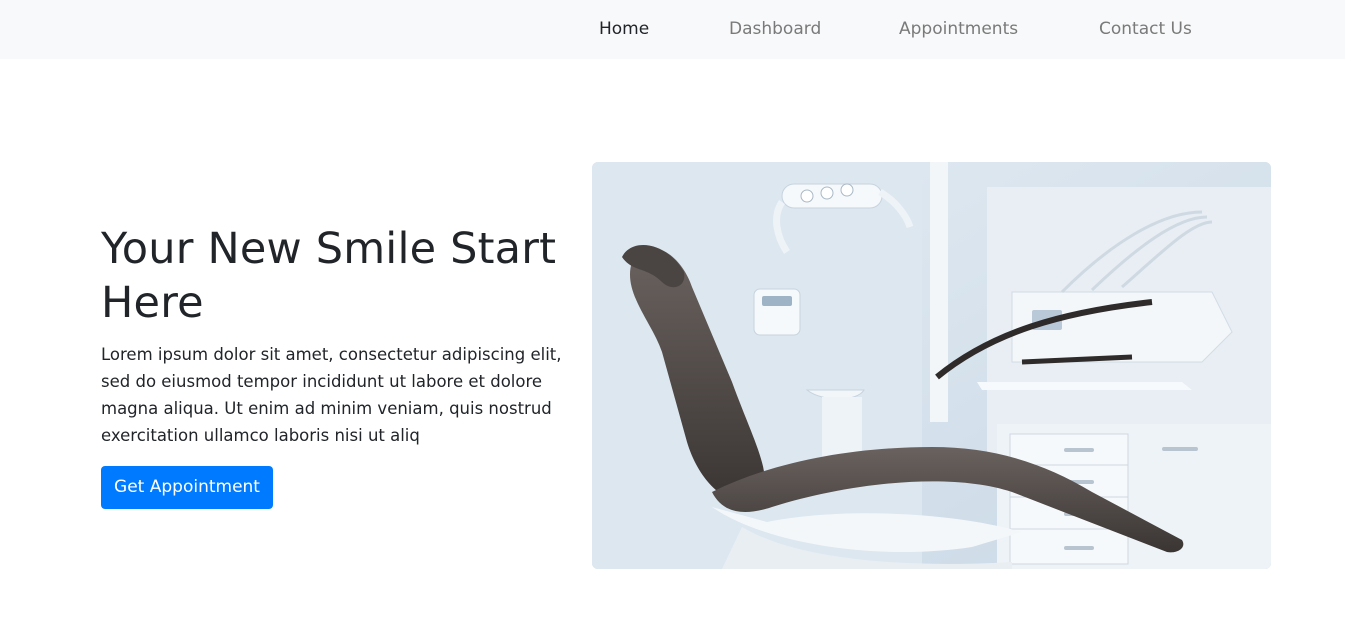 The image size is (1345, 619). What do you see at coordinates (775, 29) in the screenshot?
I see `nav-link-dashboard: Dashboard` at bounding box center [775, 29].